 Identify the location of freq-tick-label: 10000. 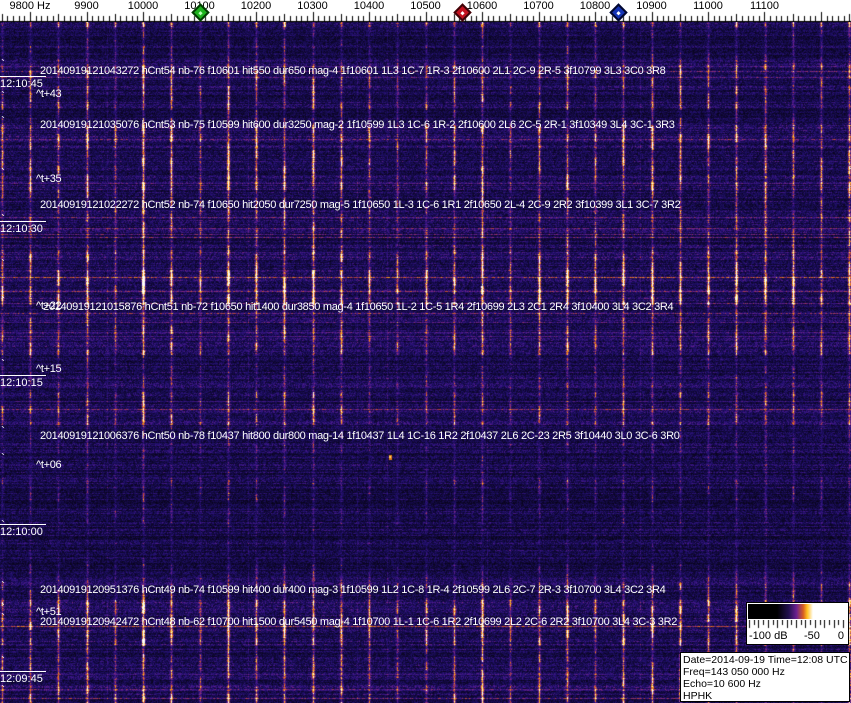
(143, 6).